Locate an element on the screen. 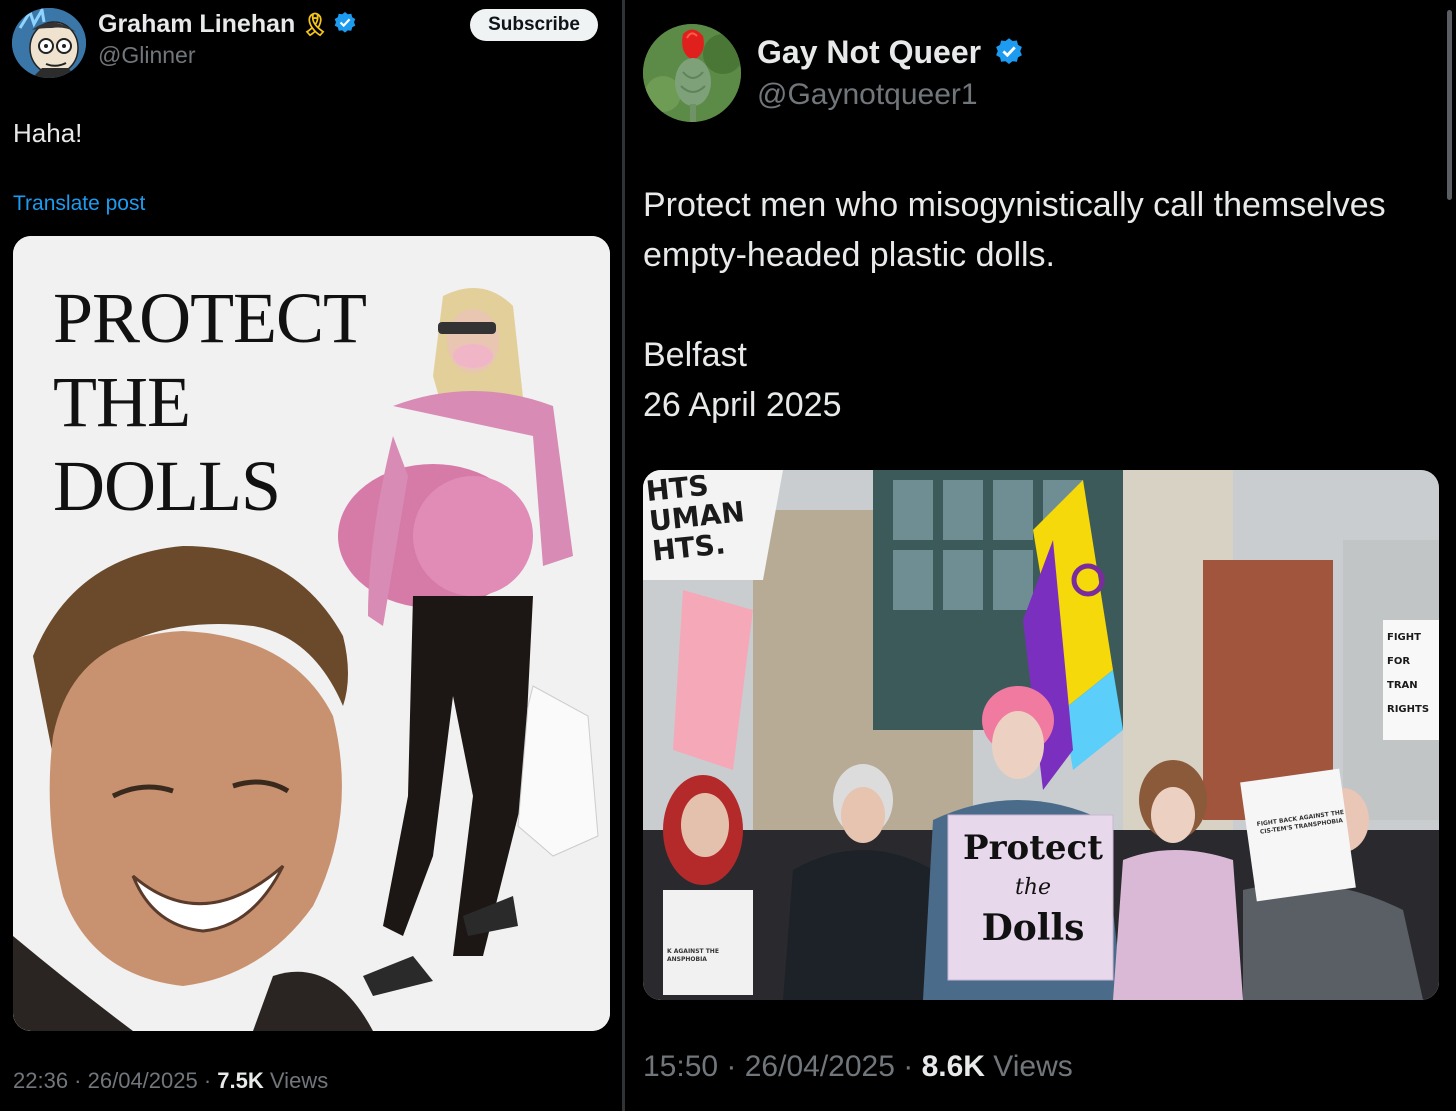 Image resolution: width=1456 pixels, height=1111 pixels. sign-line: ANSPHOBIA is located at coordinates (687, 959).